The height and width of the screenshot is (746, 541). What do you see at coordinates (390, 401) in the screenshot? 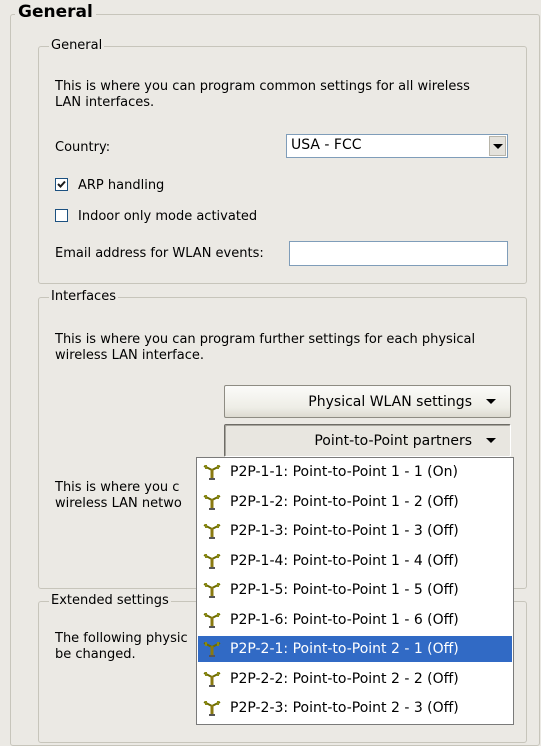
I see `physical-wlan-settings-label: Physical WLAN settings` at bounding box center [390, 401].